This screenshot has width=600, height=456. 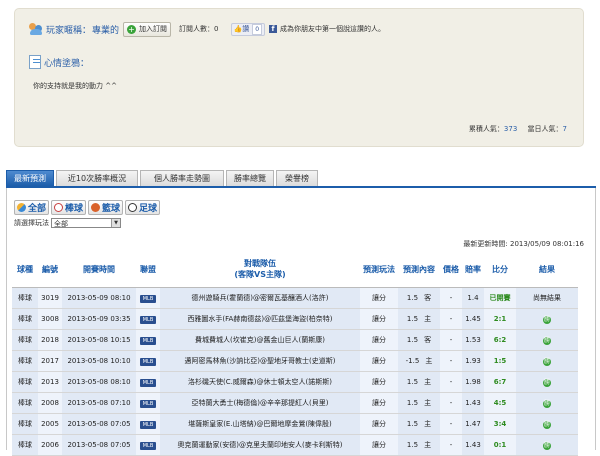 I want to click on cell-teams: 邁阿密馬林魚(沙訥比亞)@聖地牙哥教士(史道斯), so click(x=260, y=361).